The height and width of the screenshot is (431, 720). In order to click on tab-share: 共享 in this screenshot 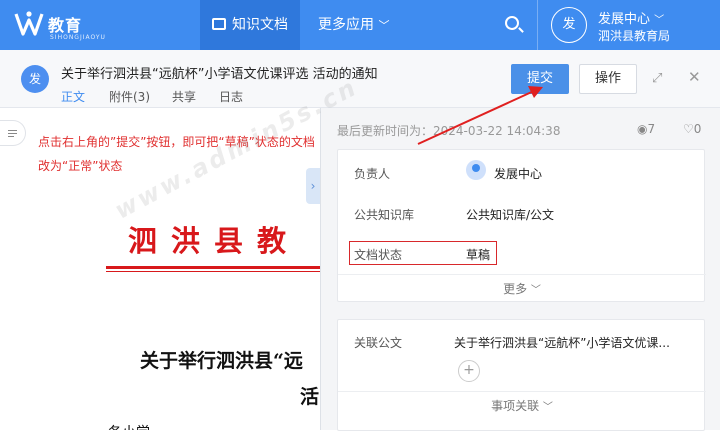, I will do `click(184, 98)`.